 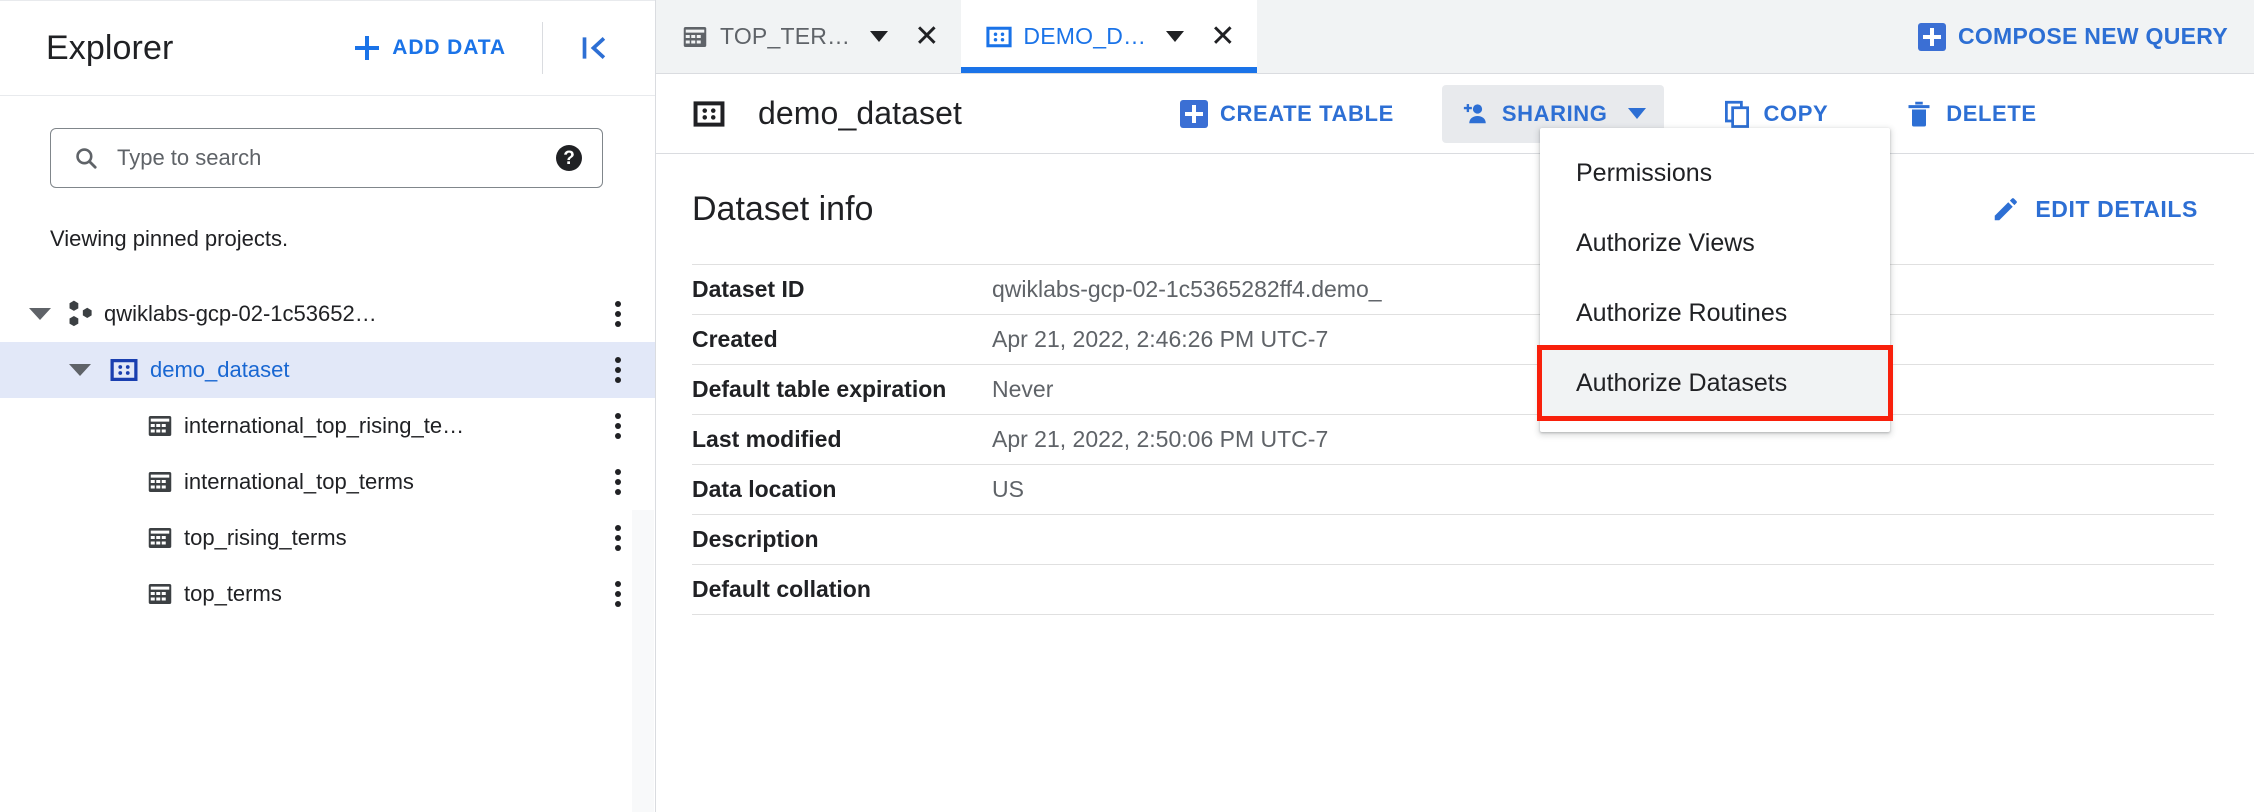 I want to click on plus-icon, so click(x=367, y=48).